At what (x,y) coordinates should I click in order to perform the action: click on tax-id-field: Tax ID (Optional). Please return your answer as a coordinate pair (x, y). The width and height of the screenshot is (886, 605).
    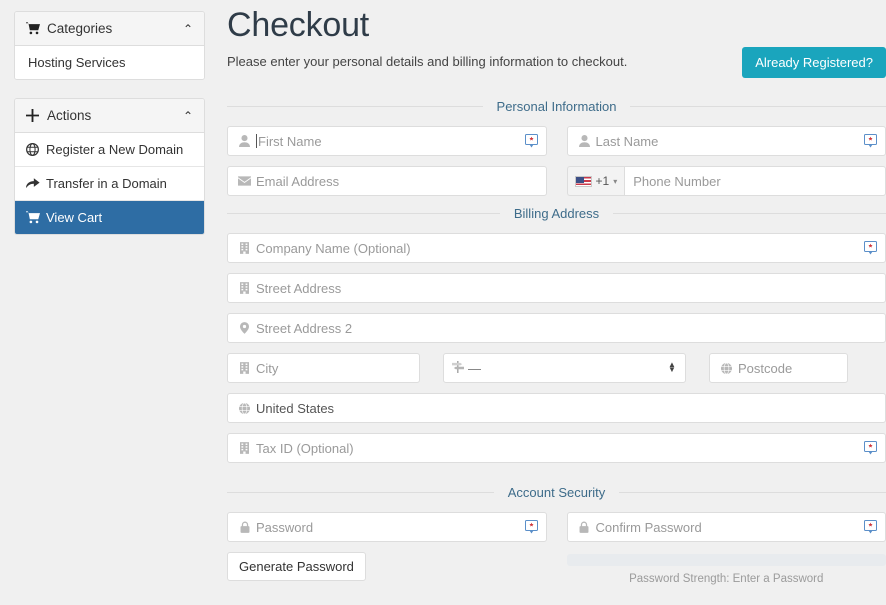
    Looking at the image, I should click on (556, 448).